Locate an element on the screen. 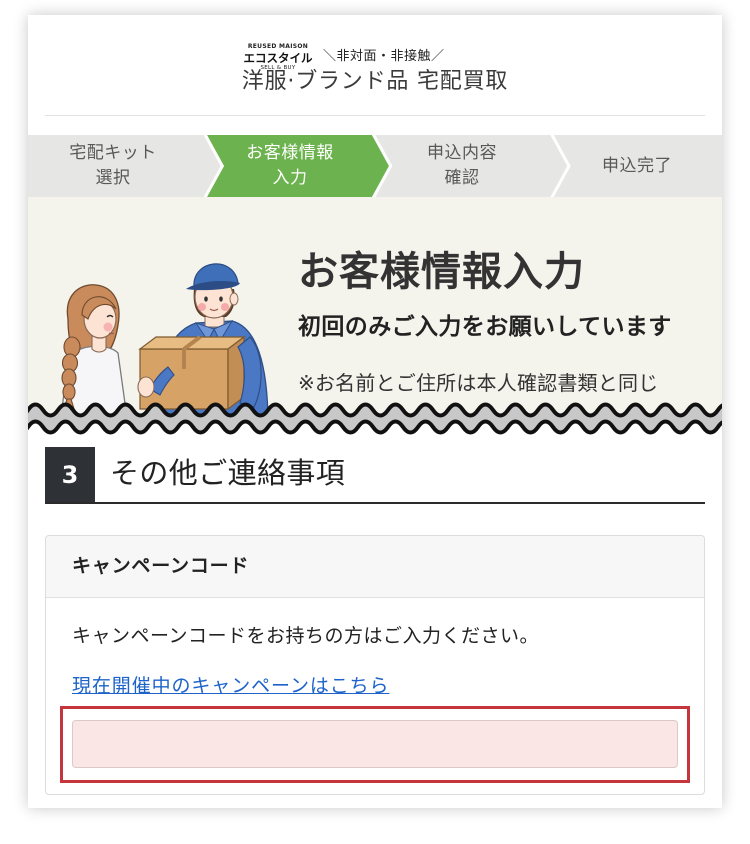  step-kit-selection: 宅配キット 選択 is located at coordinates (113, 166).